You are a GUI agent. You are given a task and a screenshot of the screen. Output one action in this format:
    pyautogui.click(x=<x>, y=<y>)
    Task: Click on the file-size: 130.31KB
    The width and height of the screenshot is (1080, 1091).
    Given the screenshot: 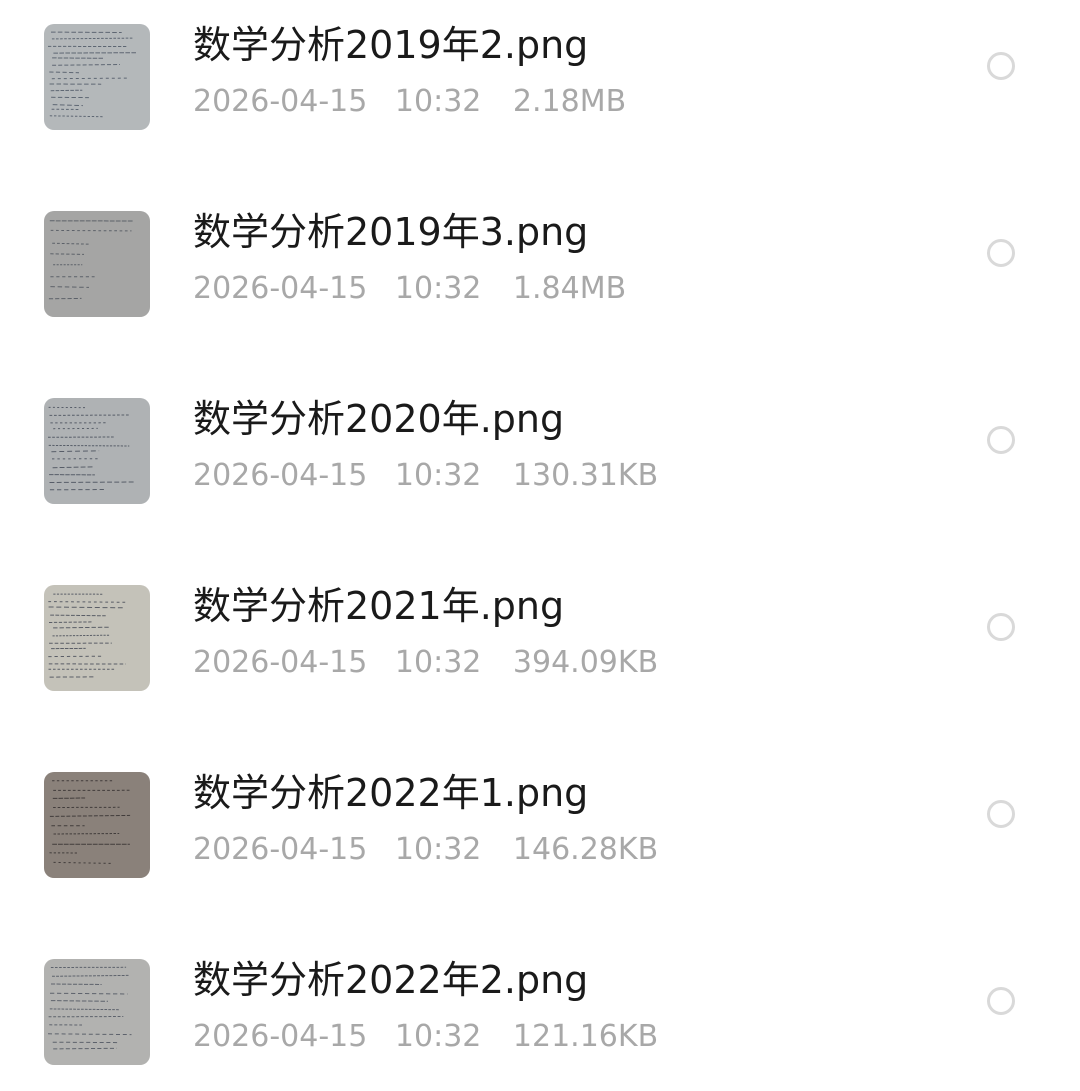 What is the action you would take?
    pyautogui.click(x=585, y=476)
    